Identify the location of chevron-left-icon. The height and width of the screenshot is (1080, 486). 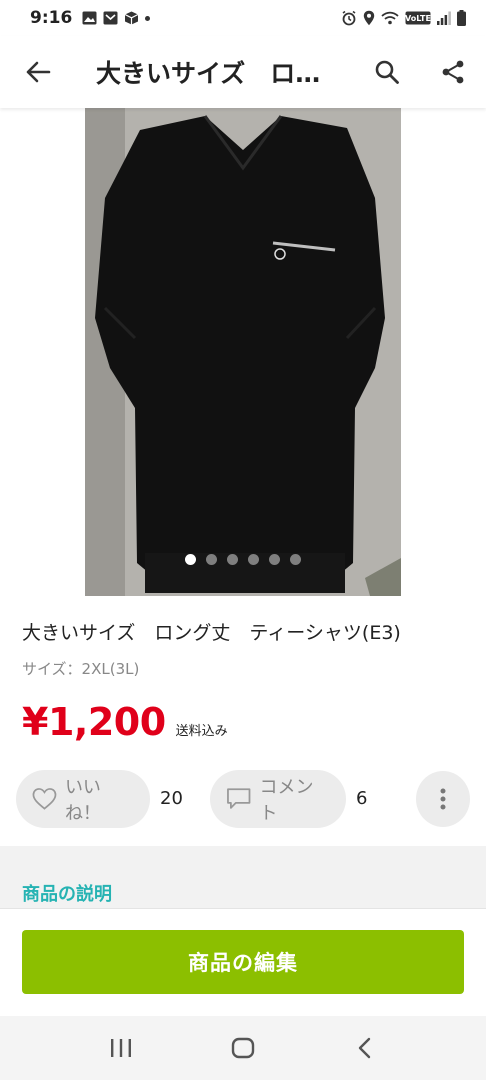
(364, 1048).